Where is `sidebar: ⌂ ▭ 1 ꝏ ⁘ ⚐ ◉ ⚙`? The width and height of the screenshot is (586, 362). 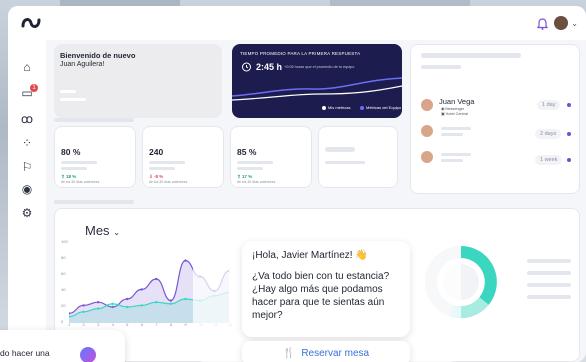 sidebar: ⌂ ▭ 1 ꝏ ⁘ ⚐ ◉ ⚙ is located at coordinates (27, 201).